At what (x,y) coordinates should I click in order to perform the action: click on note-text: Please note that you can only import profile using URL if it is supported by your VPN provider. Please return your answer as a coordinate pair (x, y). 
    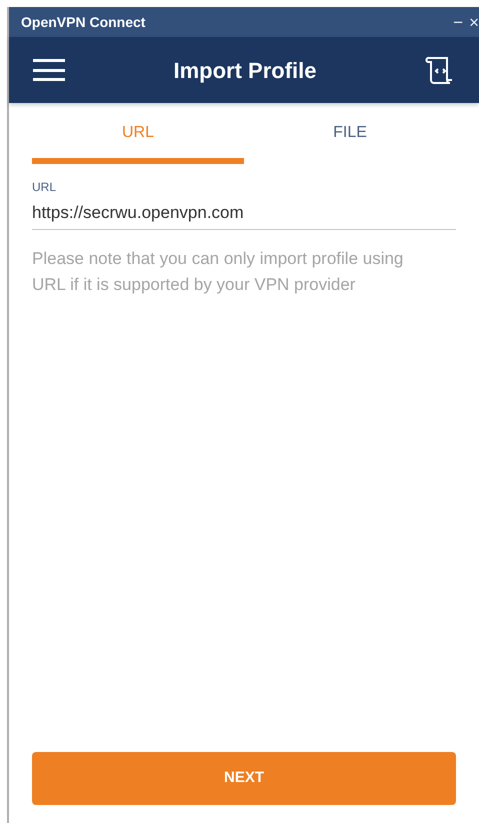
    Looking at the image, I should click on (218, 272).